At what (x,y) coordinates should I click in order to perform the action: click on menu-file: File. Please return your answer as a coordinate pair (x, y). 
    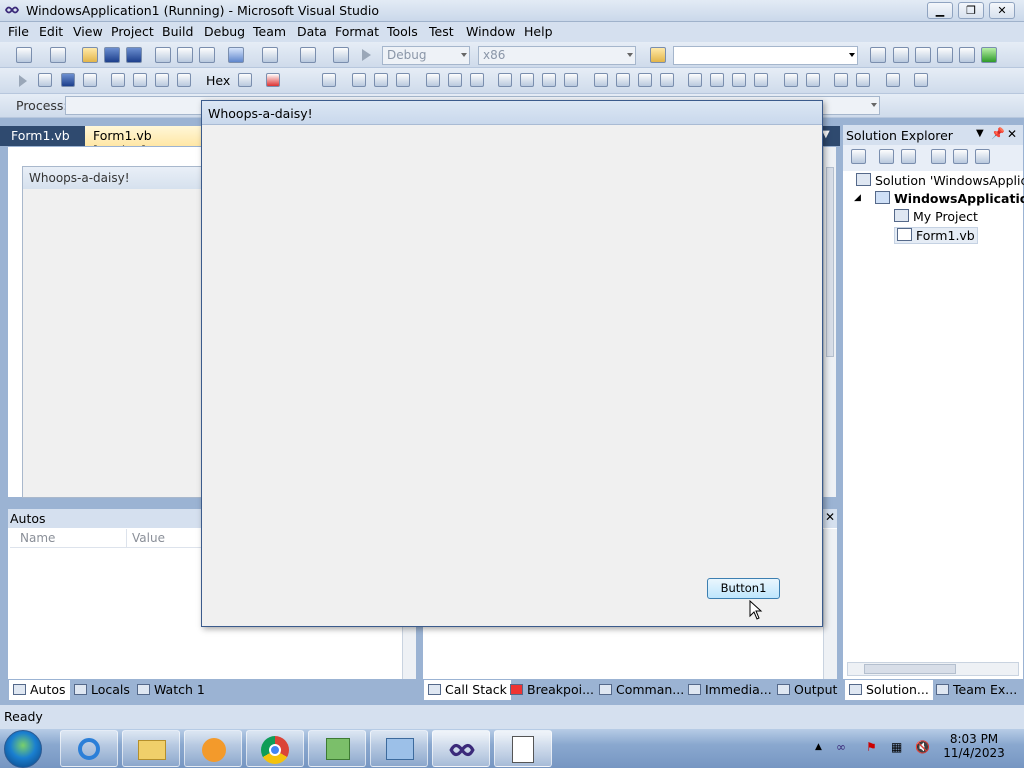
    Looking at the image, I should click on (18, 31).